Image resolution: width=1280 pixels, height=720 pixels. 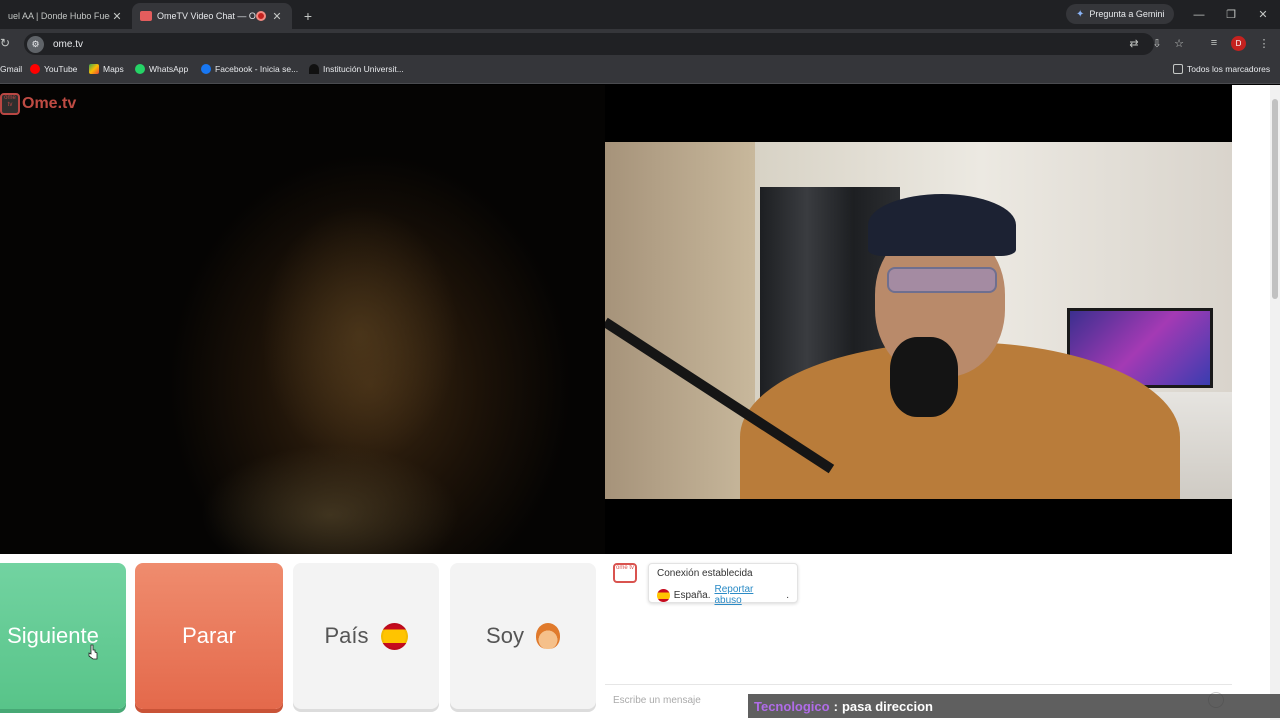 What do you see at coordinates (169, 69) in the screenshot?
I see `bookmark-label: WhatsApp` at bounding box center [169, 69].